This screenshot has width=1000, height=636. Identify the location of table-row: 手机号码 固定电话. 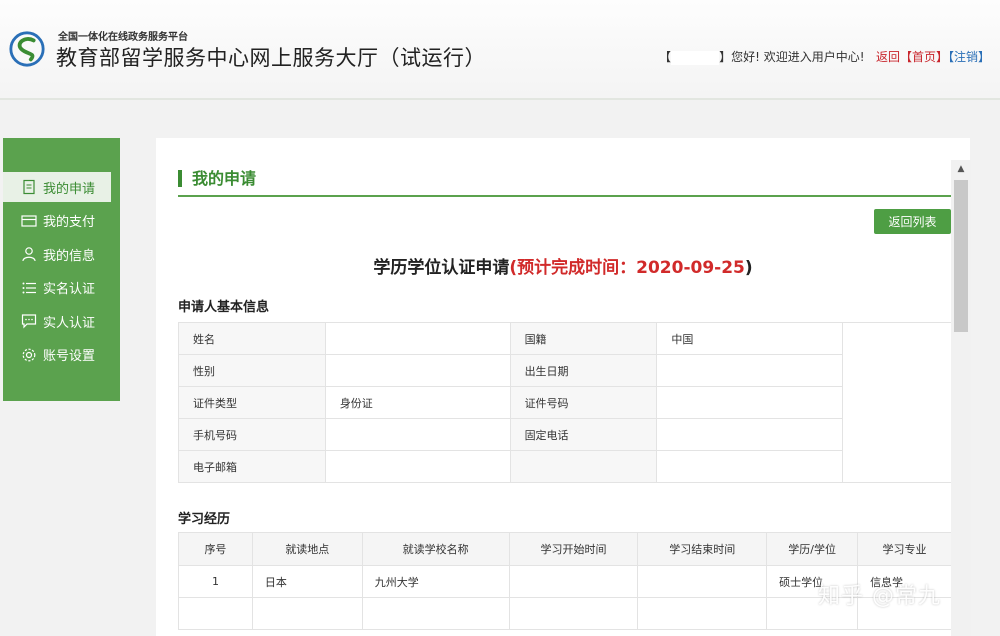
(565, 434).